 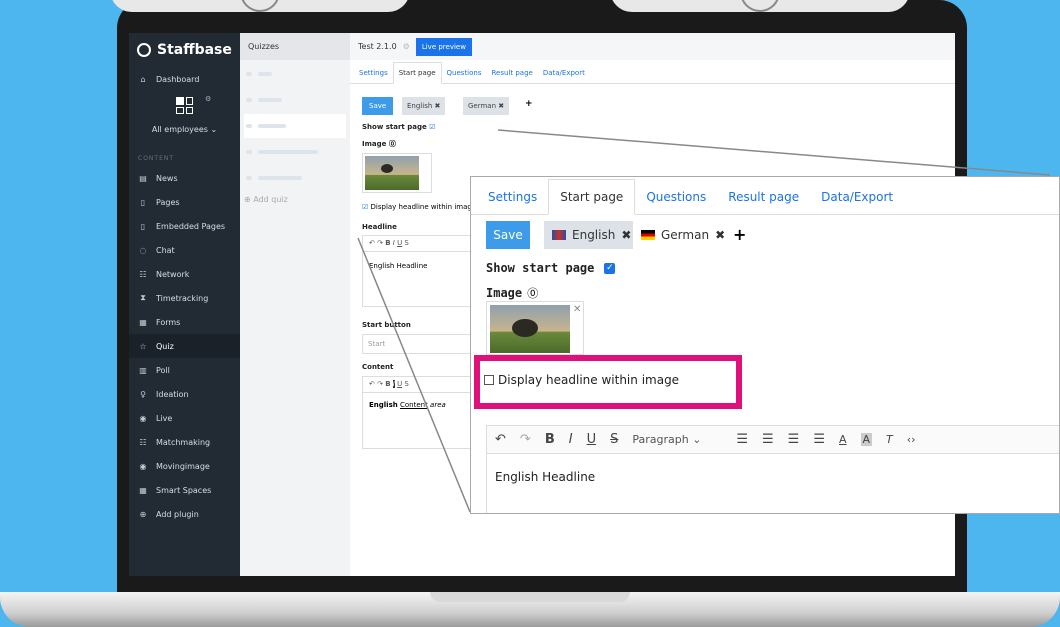 What do you see at coordinates (500, 439) in the screenshot?
I see `undo-icon: ↶` at bounding box center [500, 439].